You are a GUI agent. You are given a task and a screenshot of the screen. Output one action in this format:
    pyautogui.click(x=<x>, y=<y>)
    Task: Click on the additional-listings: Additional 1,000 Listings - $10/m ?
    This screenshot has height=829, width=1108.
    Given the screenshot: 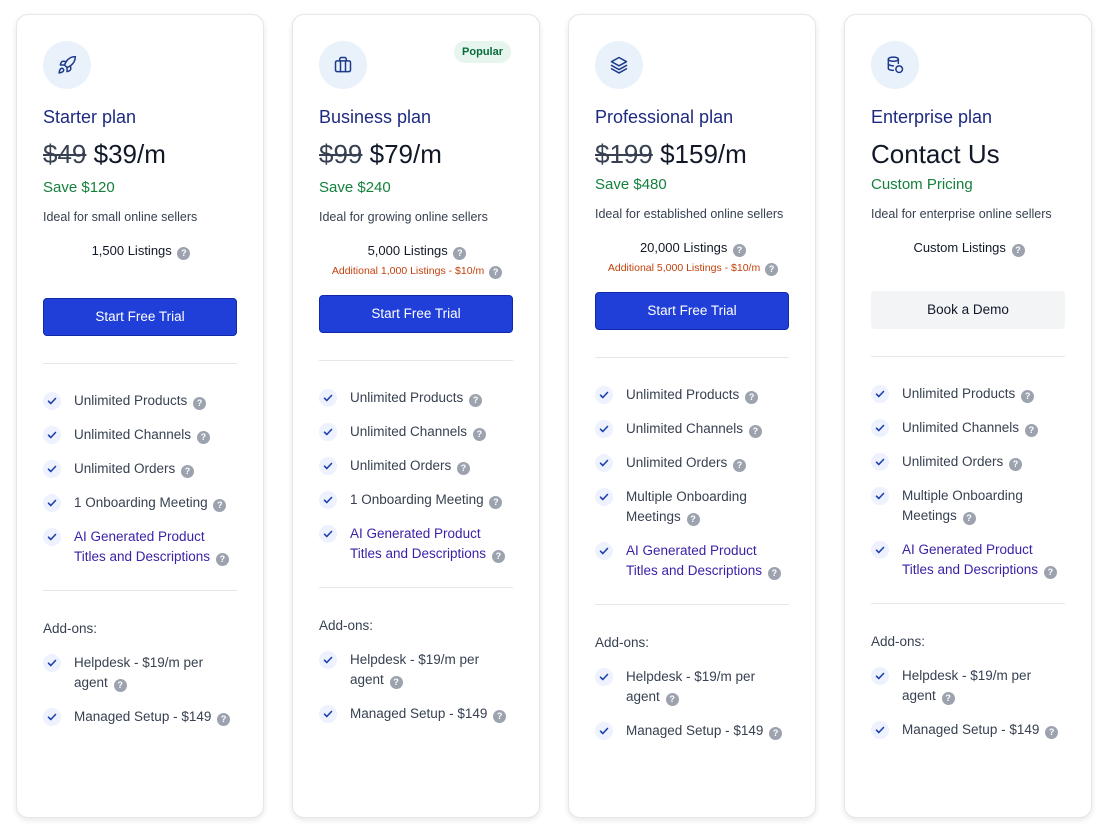 What is the action you would take?
    pyautogui.click(x=417, y=271)
    